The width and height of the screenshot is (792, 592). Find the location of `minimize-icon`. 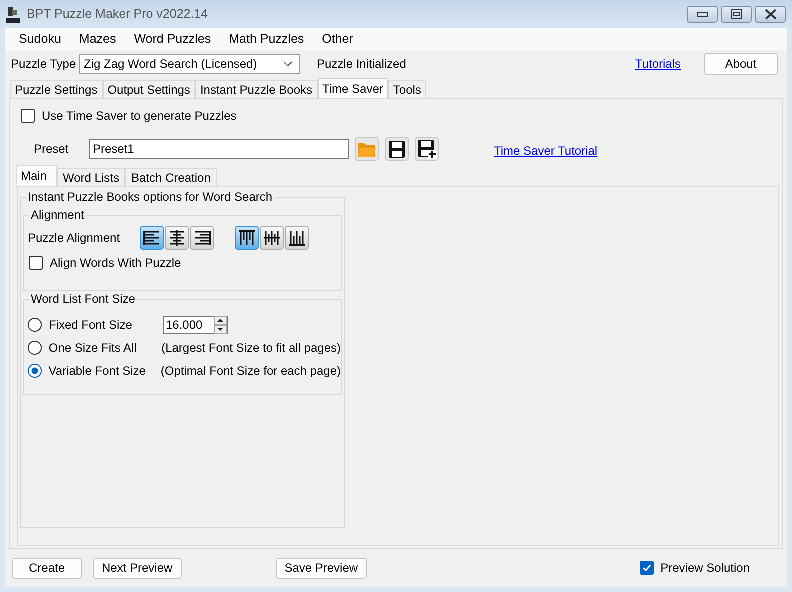

minimize-icon is located at coordinates (702, 14).